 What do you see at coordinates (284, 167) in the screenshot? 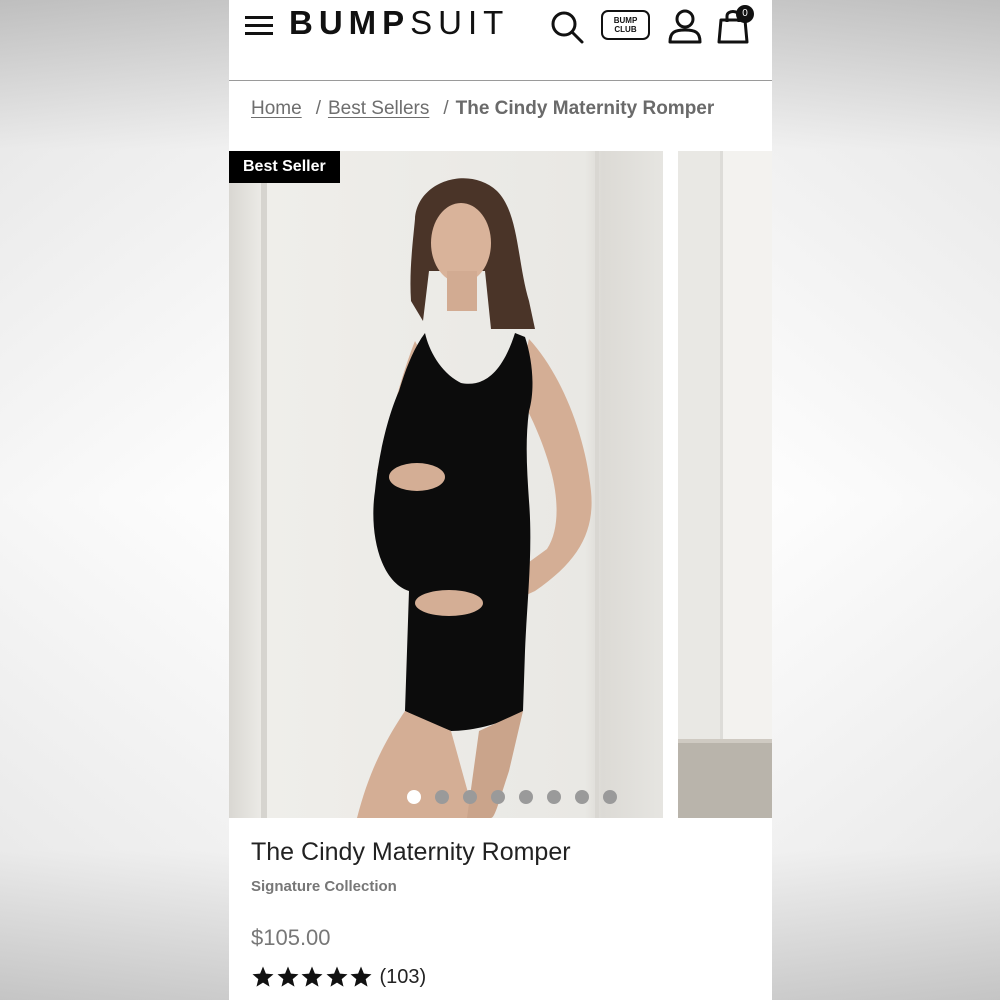
I see `best-seller-badge: Best Seller` at bounding box center [284, 167].